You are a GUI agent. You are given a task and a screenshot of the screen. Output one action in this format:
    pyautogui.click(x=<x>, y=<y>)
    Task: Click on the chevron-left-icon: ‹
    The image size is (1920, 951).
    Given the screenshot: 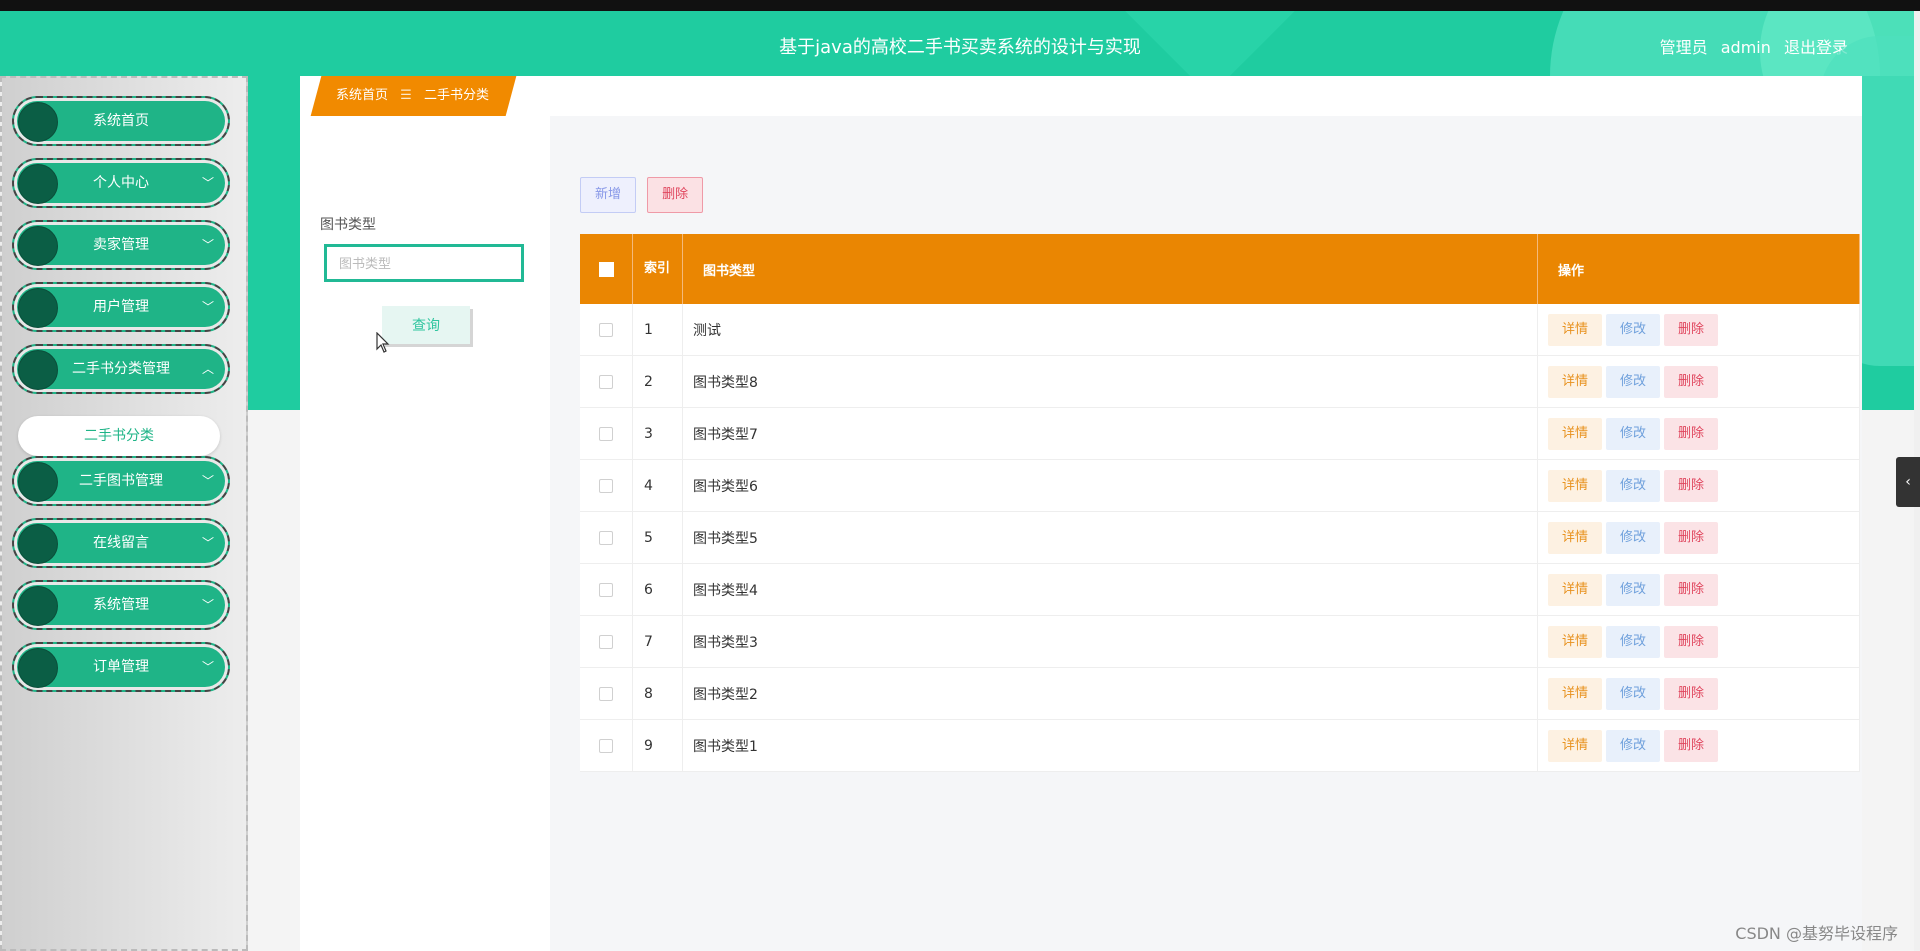 What is the action you would take?
    pyautogui.click(x=1908, y=482)
    